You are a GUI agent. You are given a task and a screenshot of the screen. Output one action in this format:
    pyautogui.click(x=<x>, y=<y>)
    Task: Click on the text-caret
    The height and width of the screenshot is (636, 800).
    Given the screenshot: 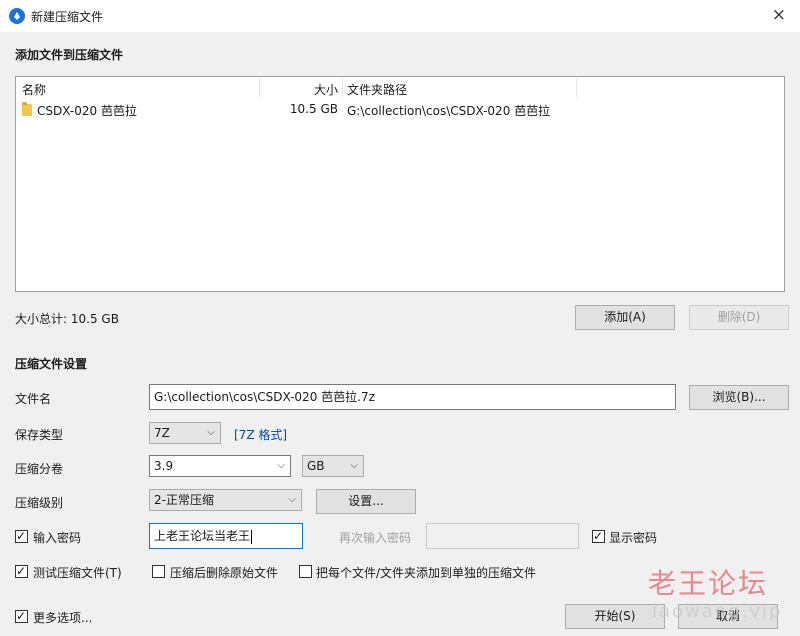 What is the action you would take?
    pyautogui.click(x=252, y=536)
    